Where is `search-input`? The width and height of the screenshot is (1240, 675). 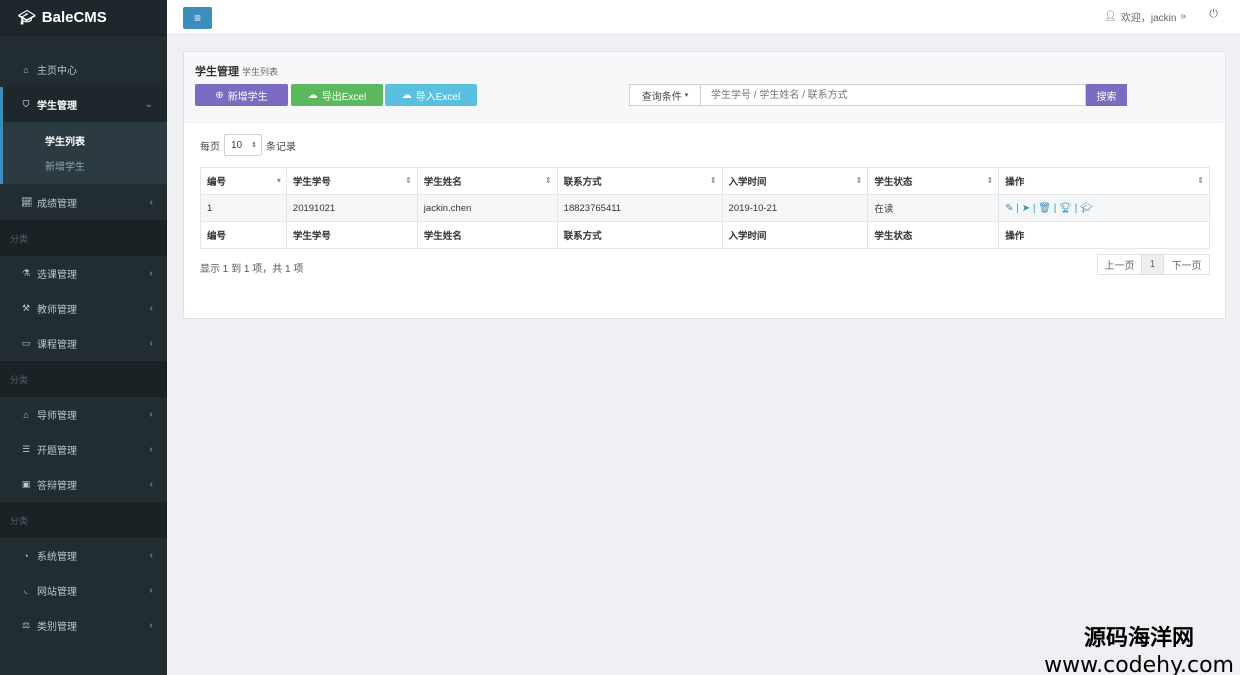
search-input is located at coordinates (893, 95).